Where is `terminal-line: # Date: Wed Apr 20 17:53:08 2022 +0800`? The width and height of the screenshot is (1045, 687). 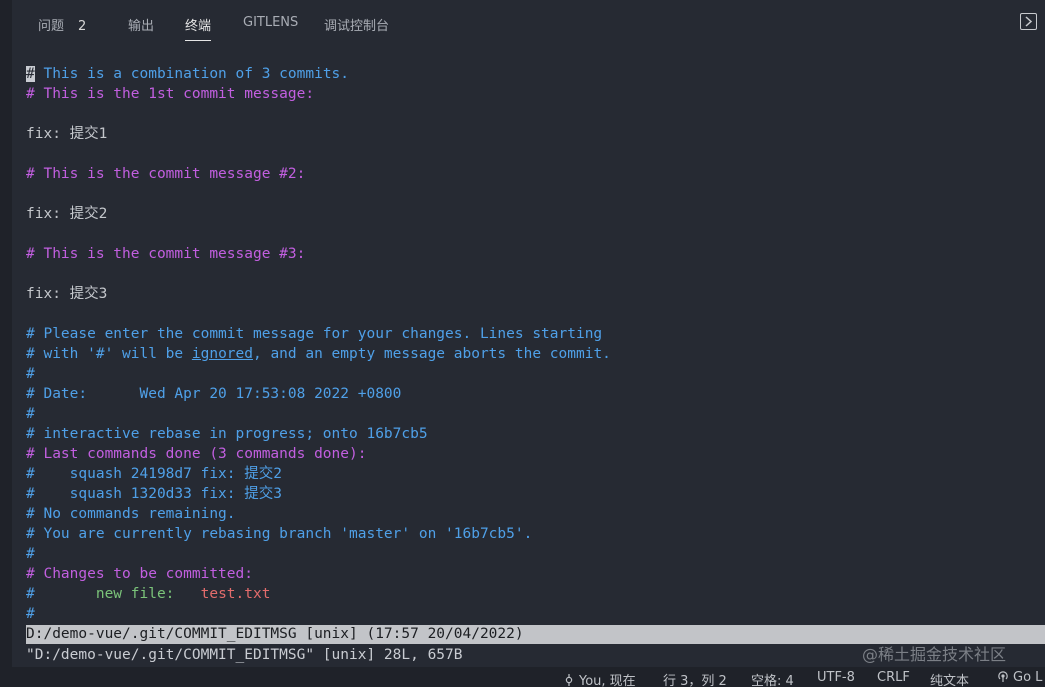 terminal-line: # Date: Wed Apr 20 17:53:08 2022 +0800 is located at coordinates (214, 394).